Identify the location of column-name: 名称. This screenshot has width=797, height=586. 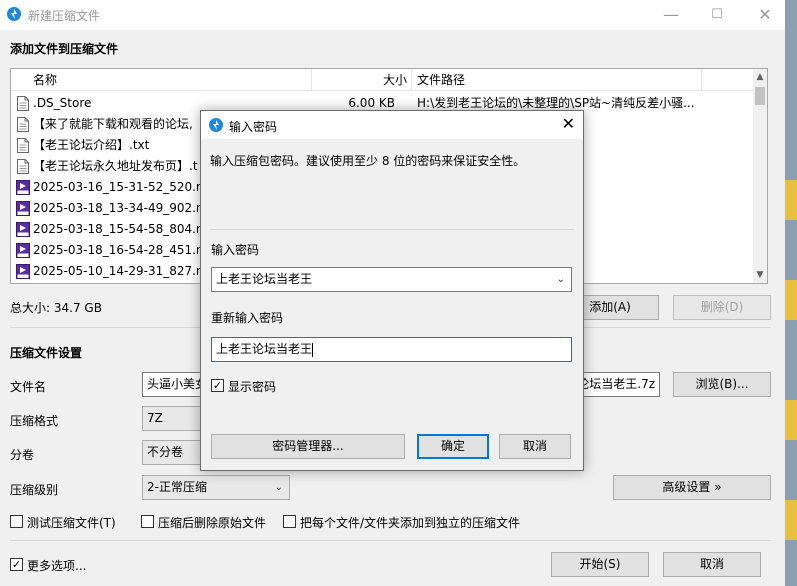
(45, 80).